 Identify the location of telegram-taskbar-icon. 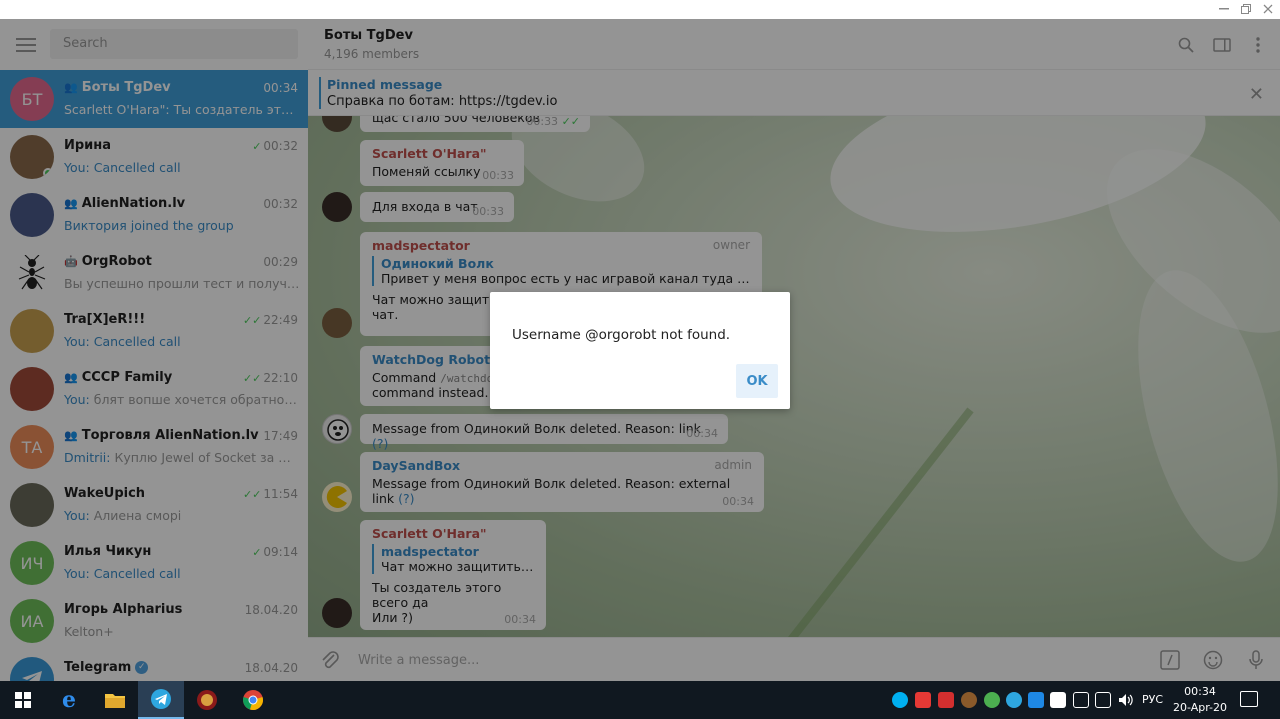
(161, 700).